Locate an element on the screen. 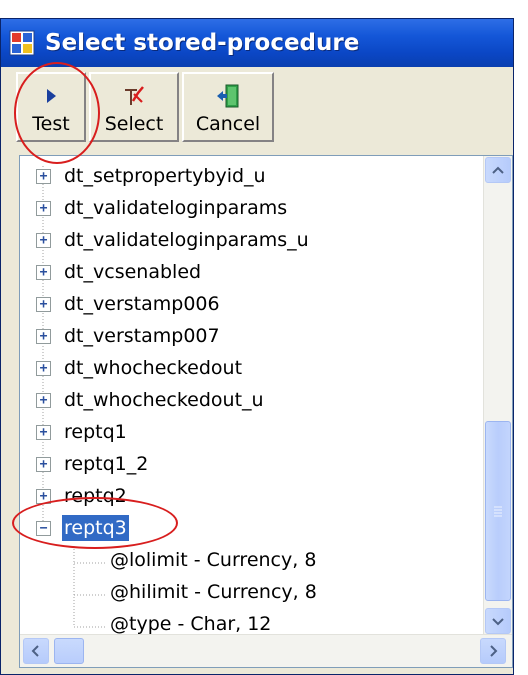  cancel-button-label: Cancel is located at coordinates (228, 124).